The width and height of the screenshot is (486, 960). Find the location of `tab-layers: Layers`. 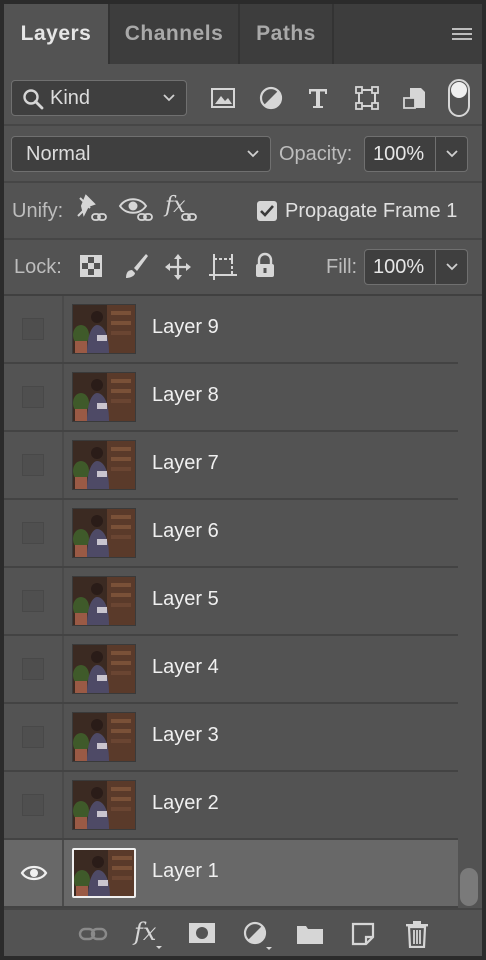

tab-layers: Layers is located at coordinates (56, 34).